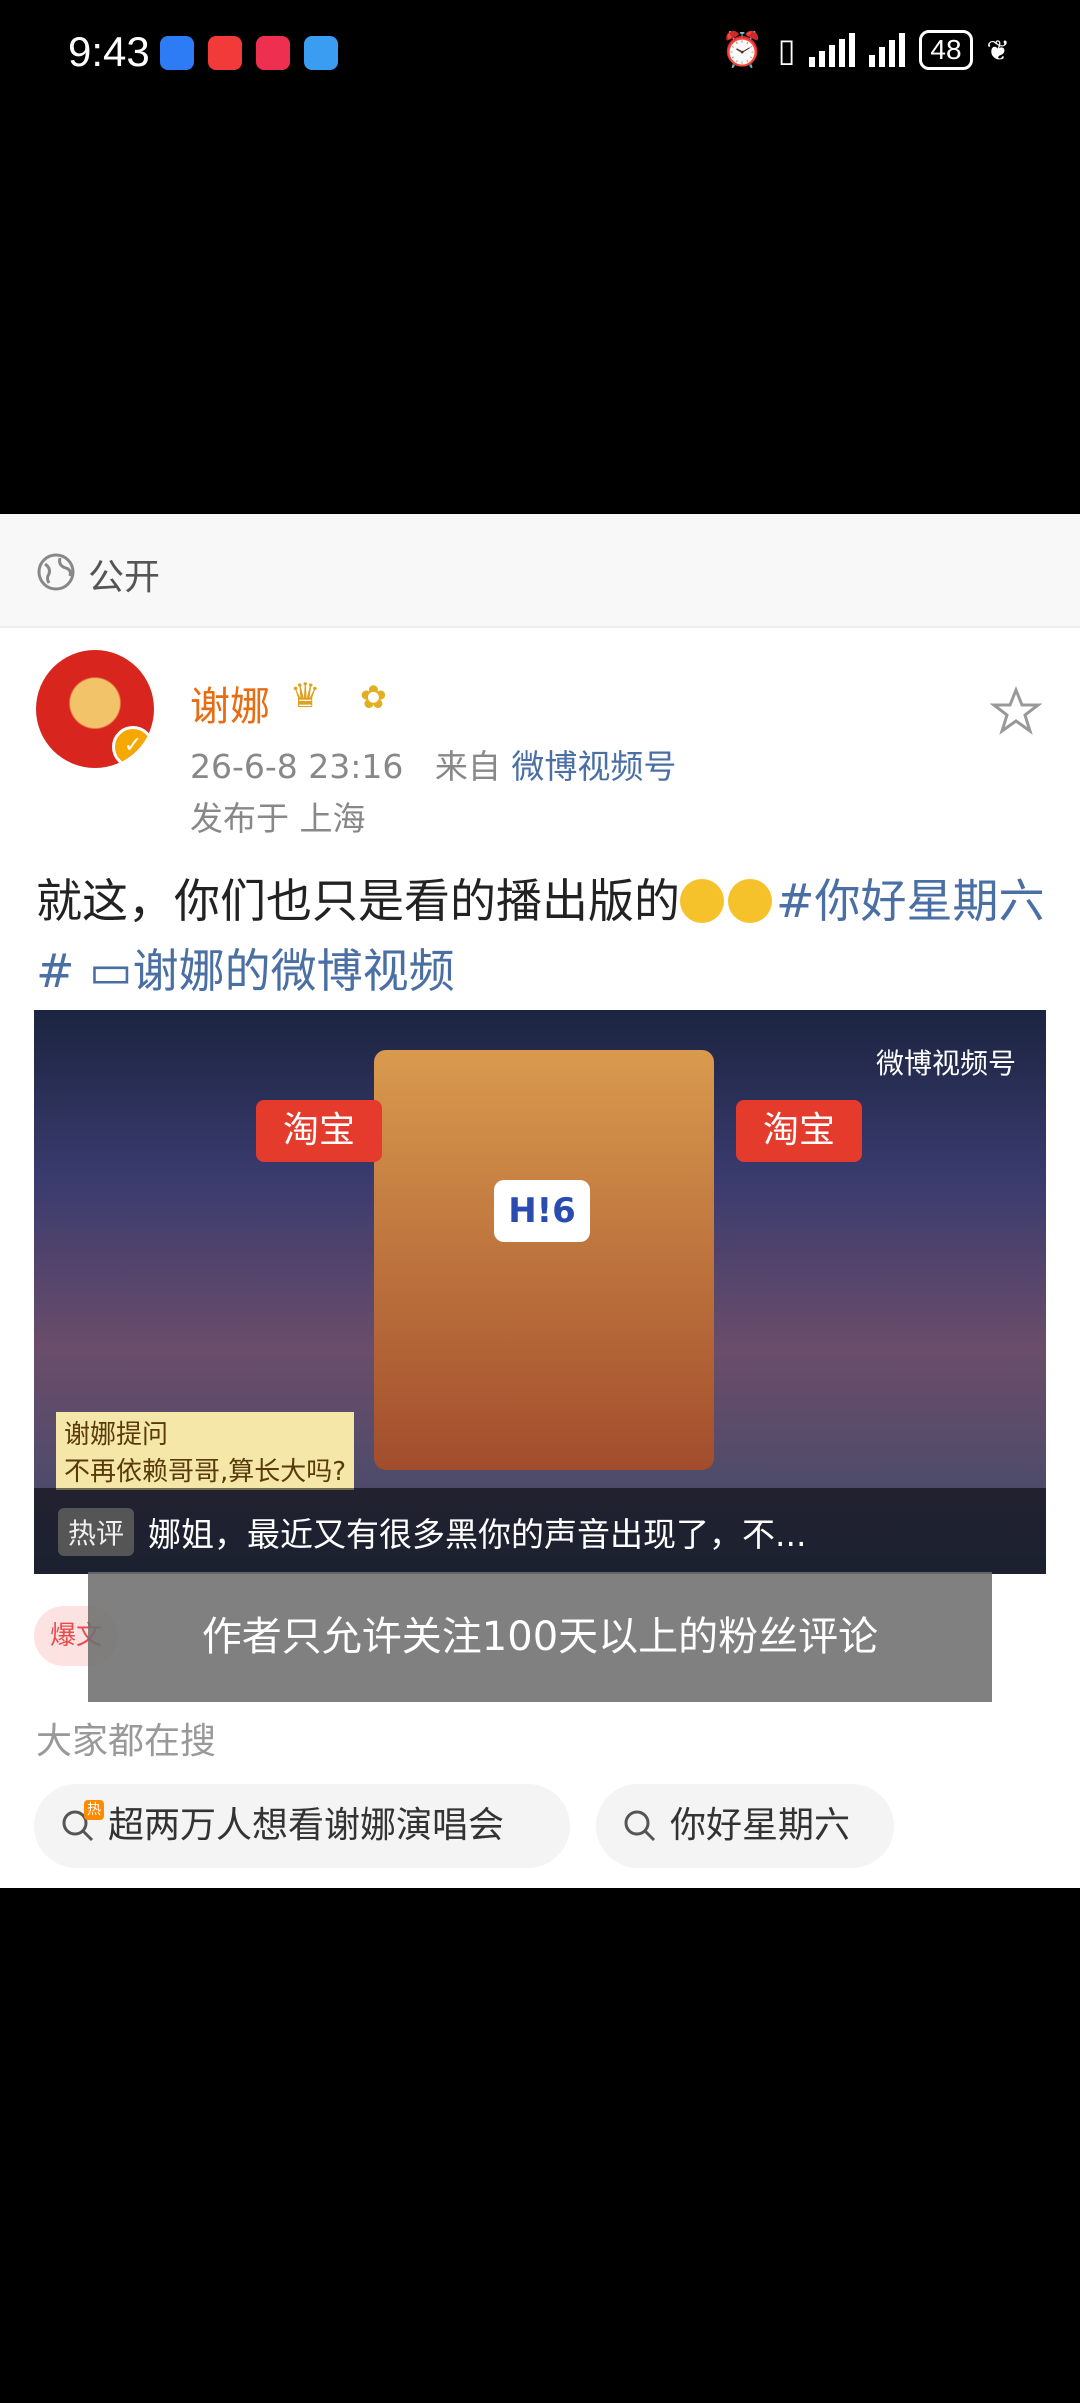  What do you see at coordinates (887, 50) in the screenshot?
I see `signal-2-icon` at bounding box center [887, 50].